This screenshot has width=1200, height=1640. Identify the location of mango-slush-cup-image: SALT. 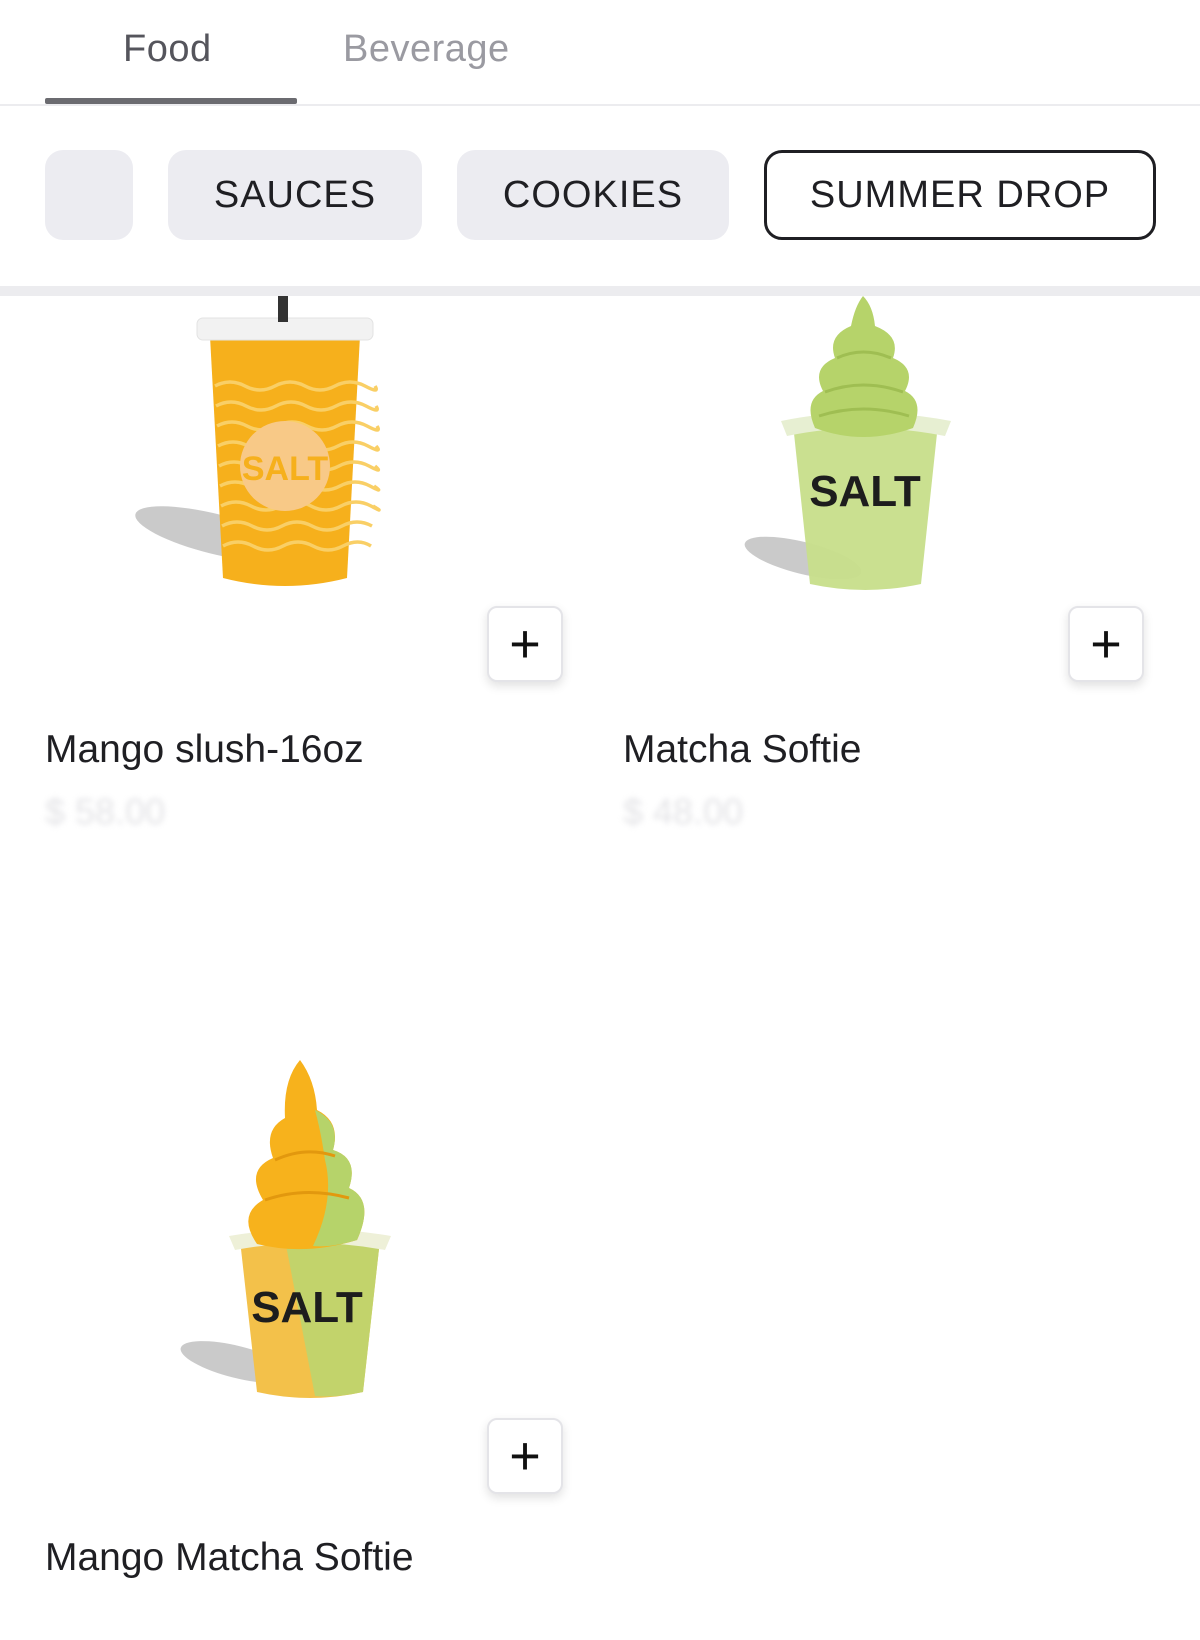
(295, 461).